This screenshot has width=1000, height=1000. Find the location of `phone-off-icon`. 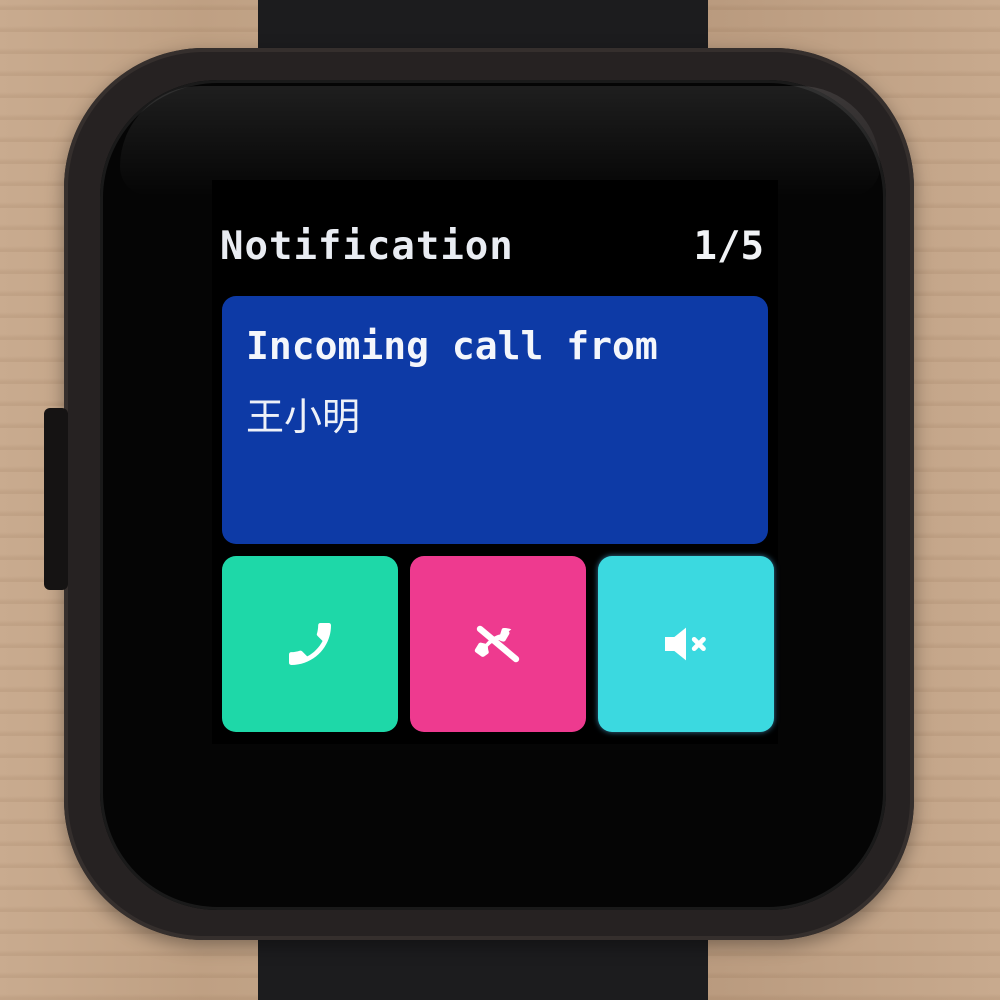

phone-off-icon is located at coordinates (498, 644).